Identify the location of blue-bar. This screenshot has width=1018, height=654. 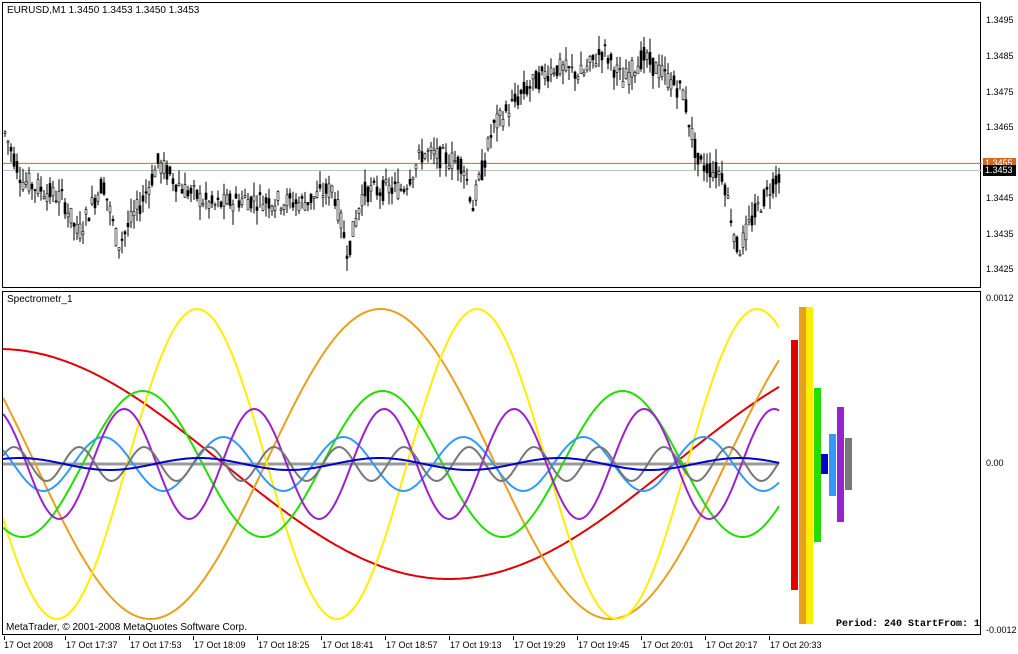
(824, 464).